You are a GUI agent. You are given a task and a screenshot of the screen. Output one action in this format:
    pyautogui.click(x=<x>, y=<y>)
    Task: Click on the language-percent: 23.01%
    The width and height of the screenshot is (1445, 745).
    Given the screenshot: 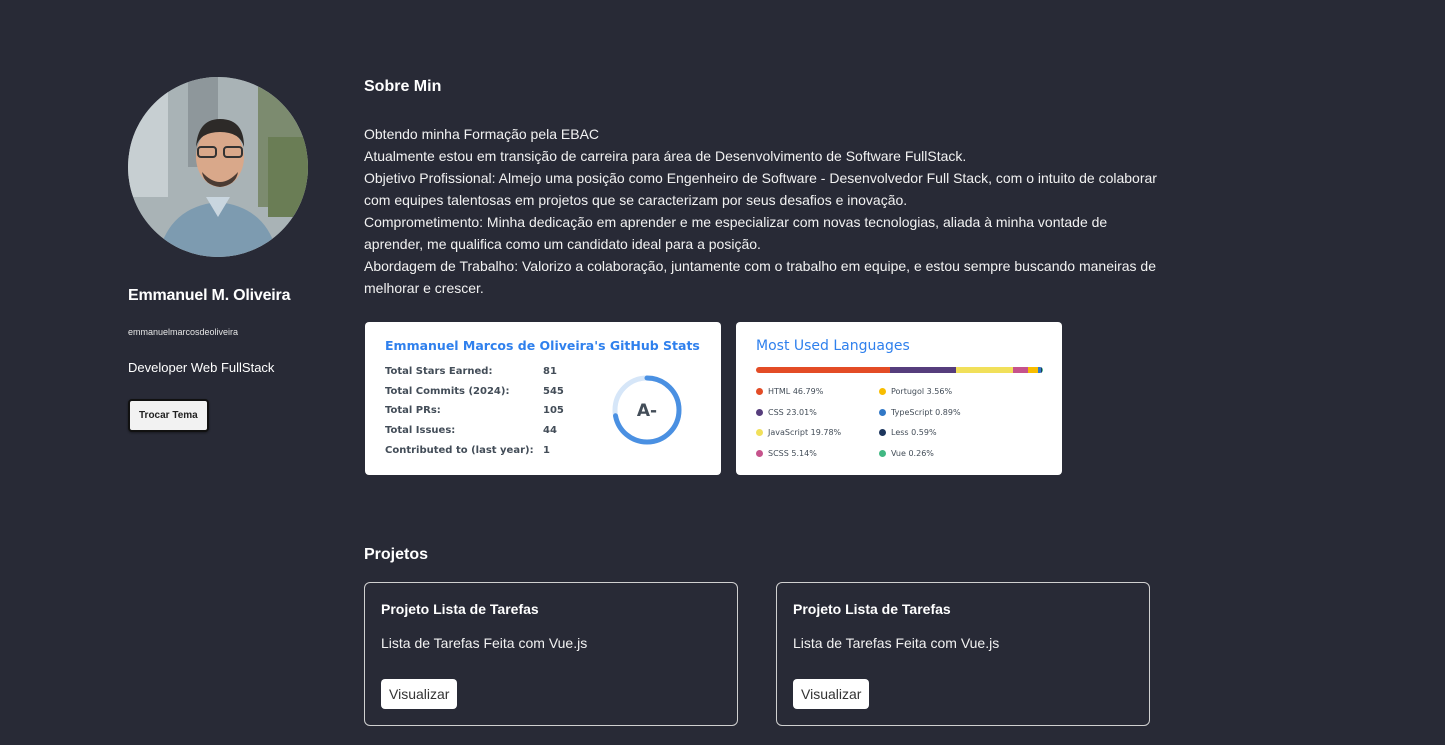 What is the action you would take?
    pyautogui.click(x=801, y=412)
    